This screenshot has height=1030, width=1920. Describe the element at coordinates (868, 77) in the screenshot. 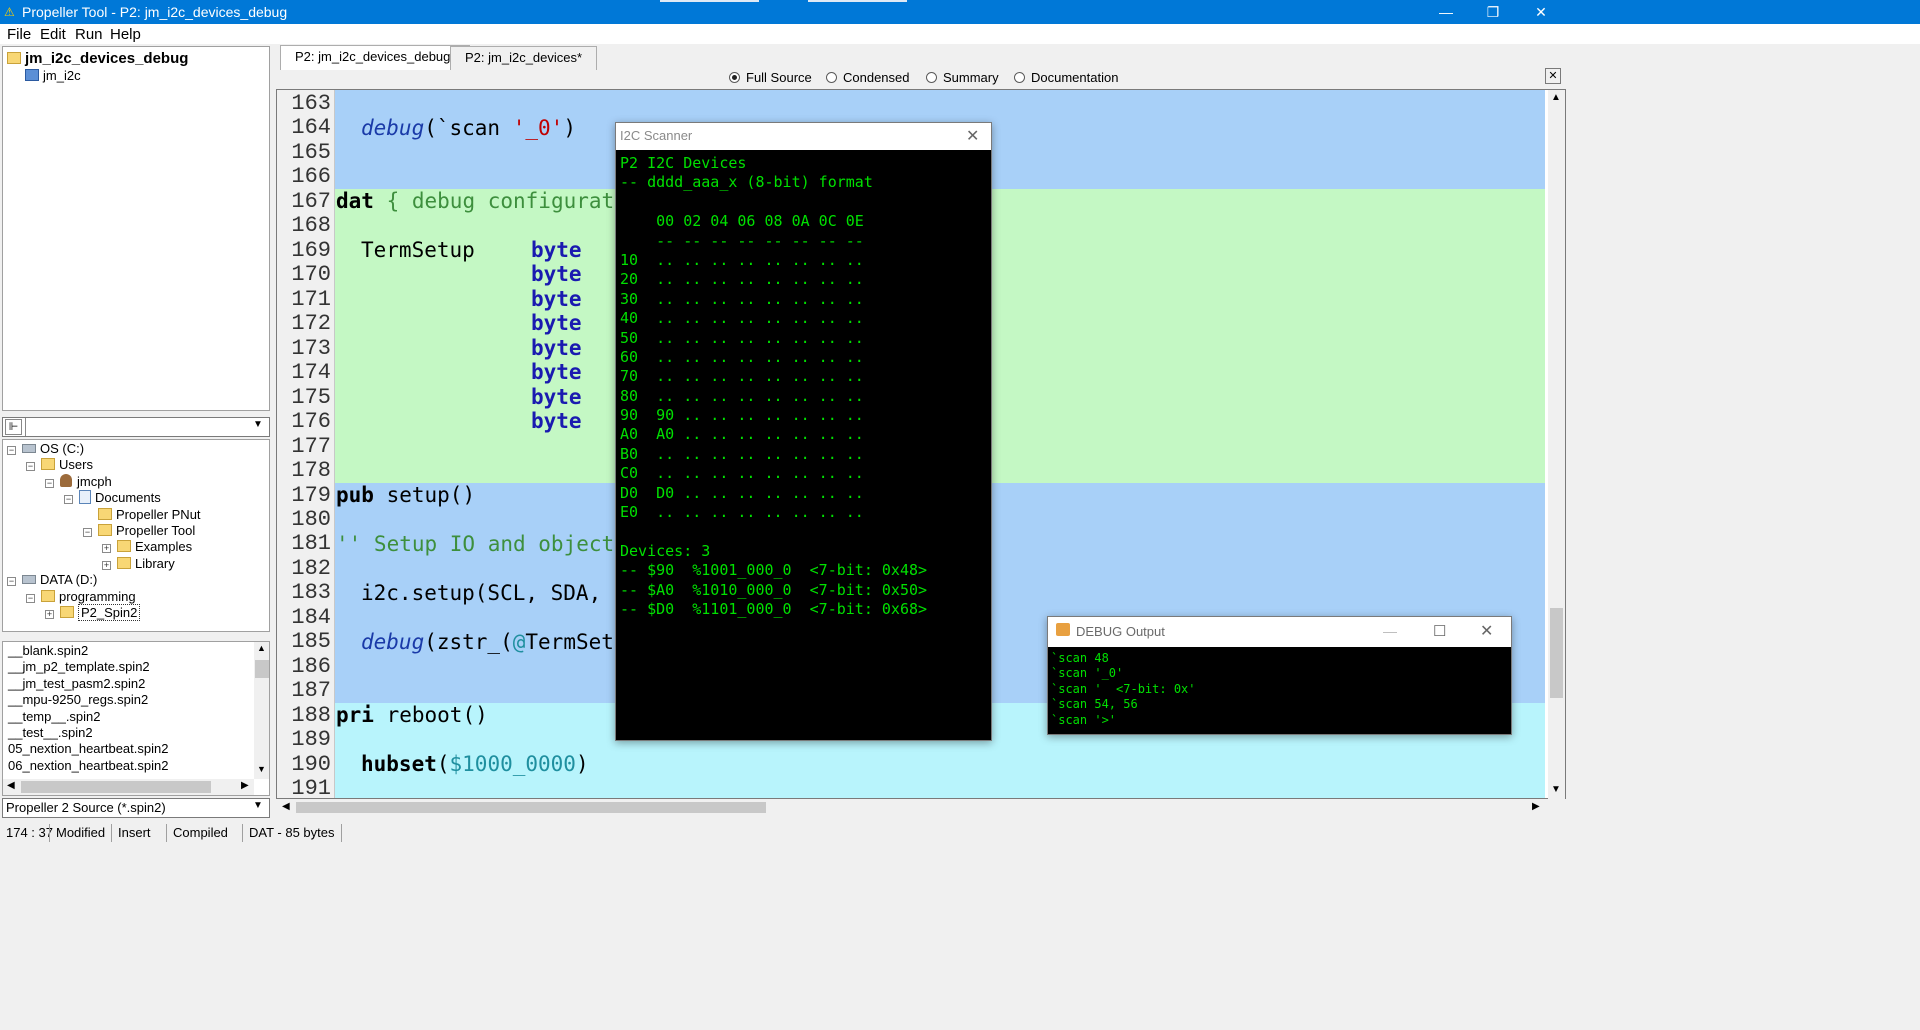

I see `view-condensed: Condensed` at that location.